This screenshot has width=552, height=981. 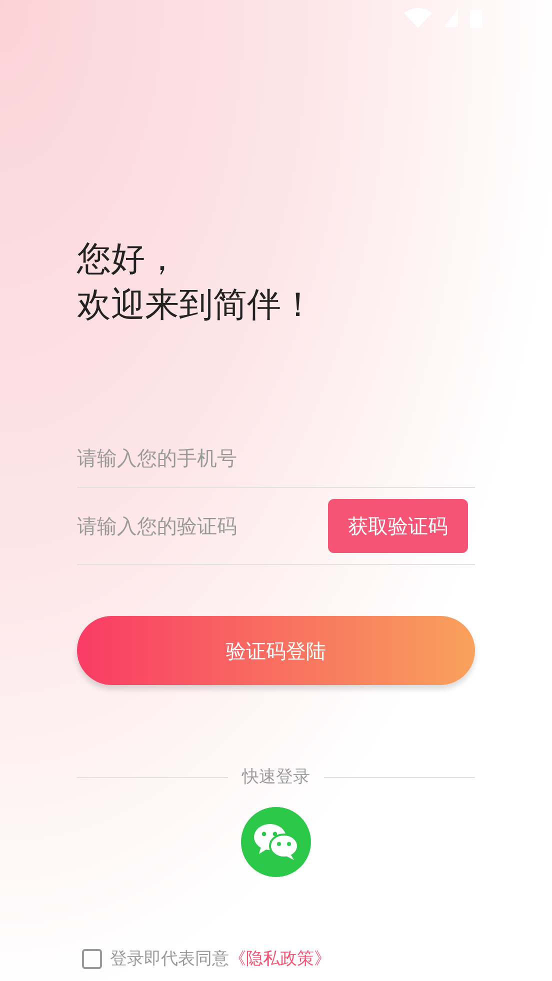 What do you see at coordinates (276, 841) in the screenshot?
I see `chat-bubbles-icon` at bounding box center [276, 841].